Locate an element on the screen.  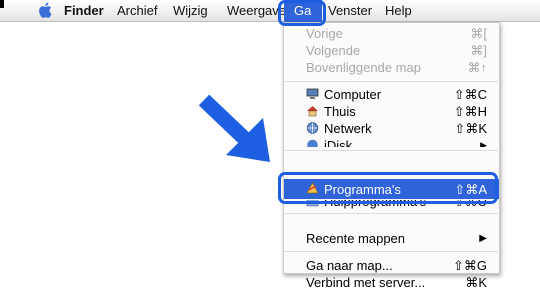
menu-item-computer: Computer ⇧⌘C is located at coordinates (391, 94).